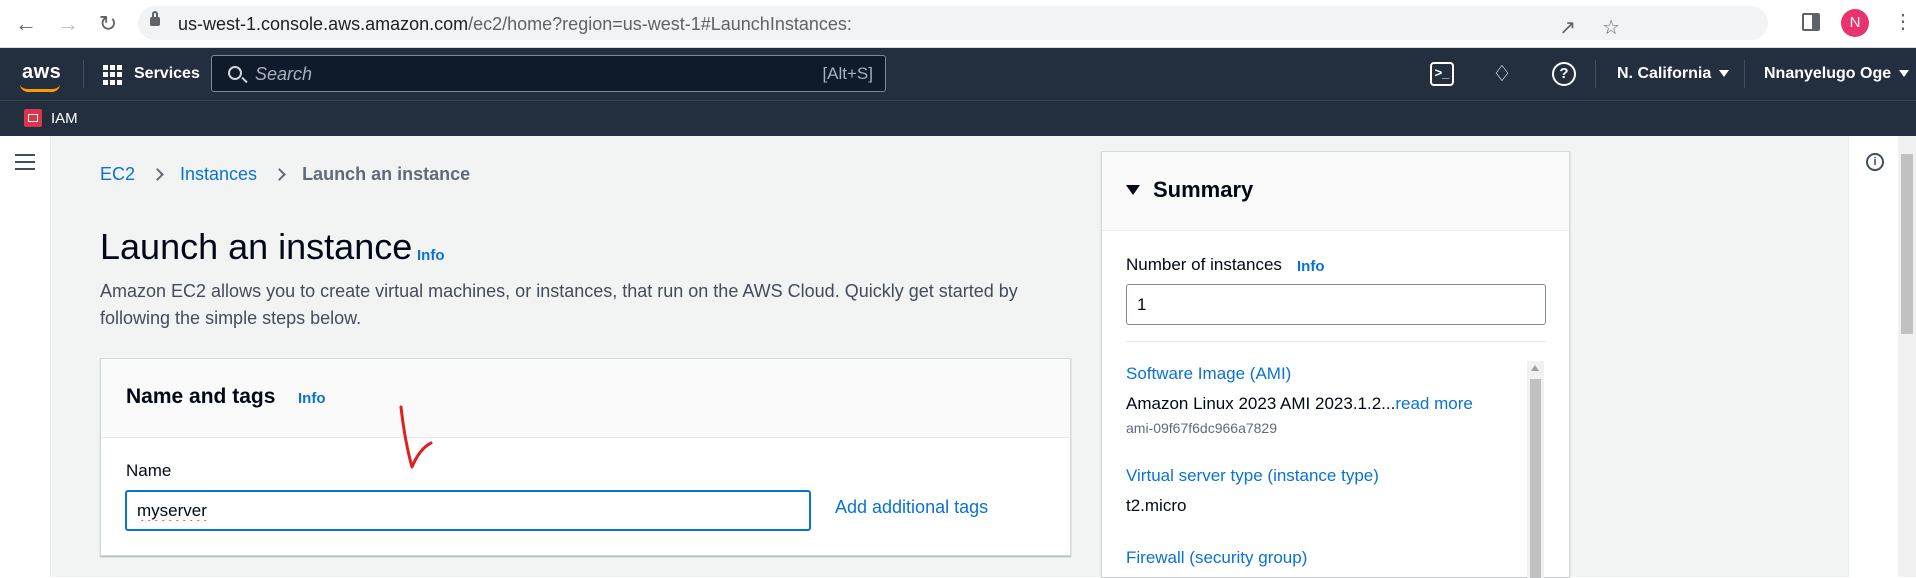 The height and width of the screenshot is (578, 1916). I want to click on scrollbar-thumb, so click(1907, 244).